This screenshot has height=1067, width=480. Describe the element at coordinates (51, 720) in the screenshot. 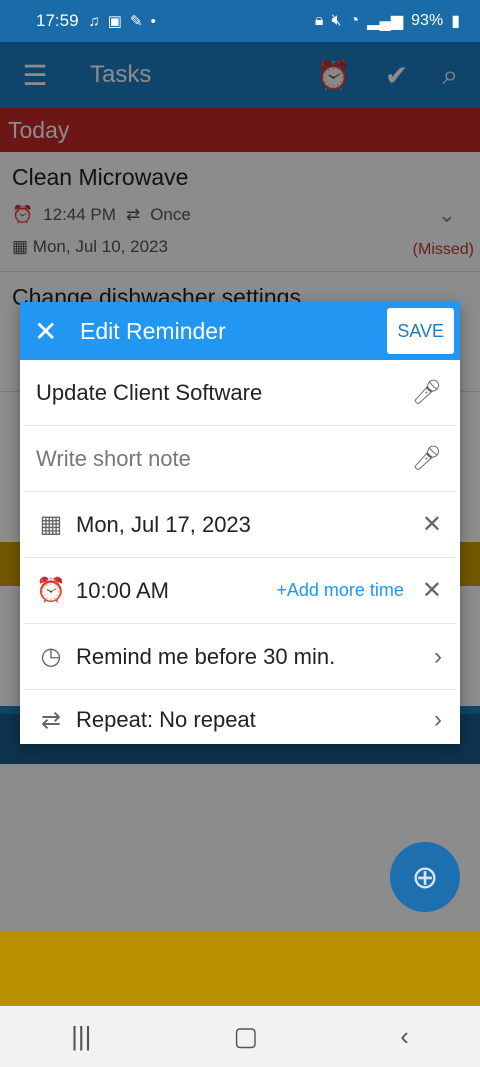

I see `repeat-icon: ⇄` at that location.